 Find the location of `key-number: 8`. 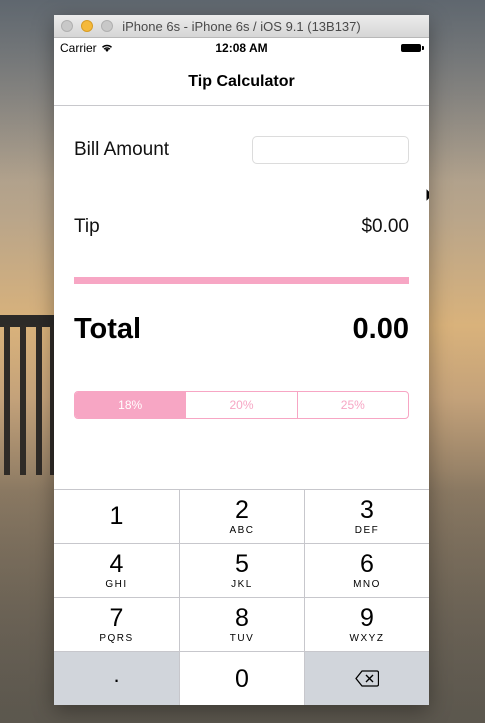

key-number: 8 is located at coordinates (242, 618).